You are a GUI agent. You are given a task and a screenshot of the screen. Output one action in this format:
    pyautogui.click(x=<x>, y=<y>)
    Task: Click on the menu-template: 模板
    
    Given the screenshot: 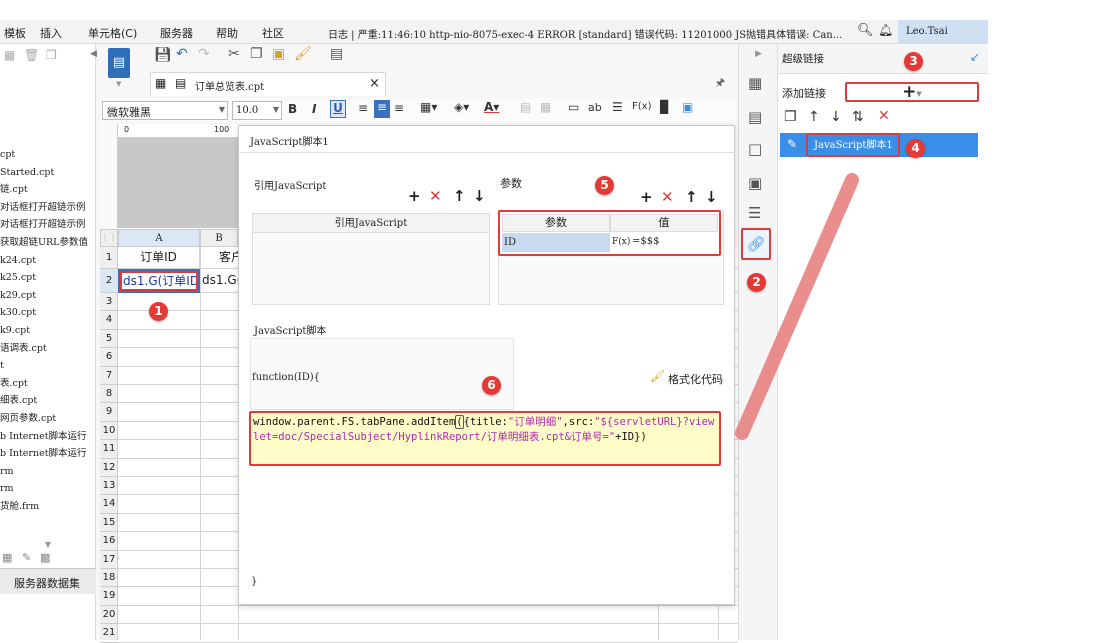 What is the action you would take?
    pyautogui.click(x=15, y=33)
    